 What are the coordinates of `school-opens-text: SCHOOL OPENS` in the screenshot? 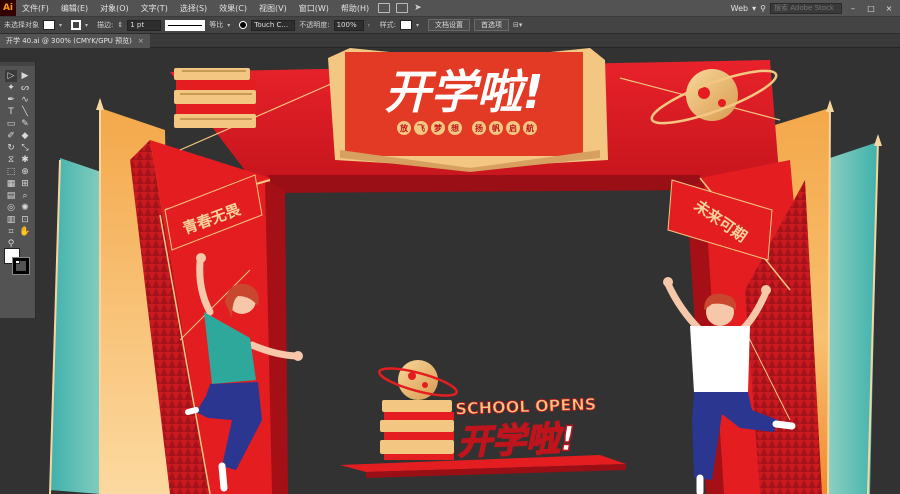 It's located at (525, 407).